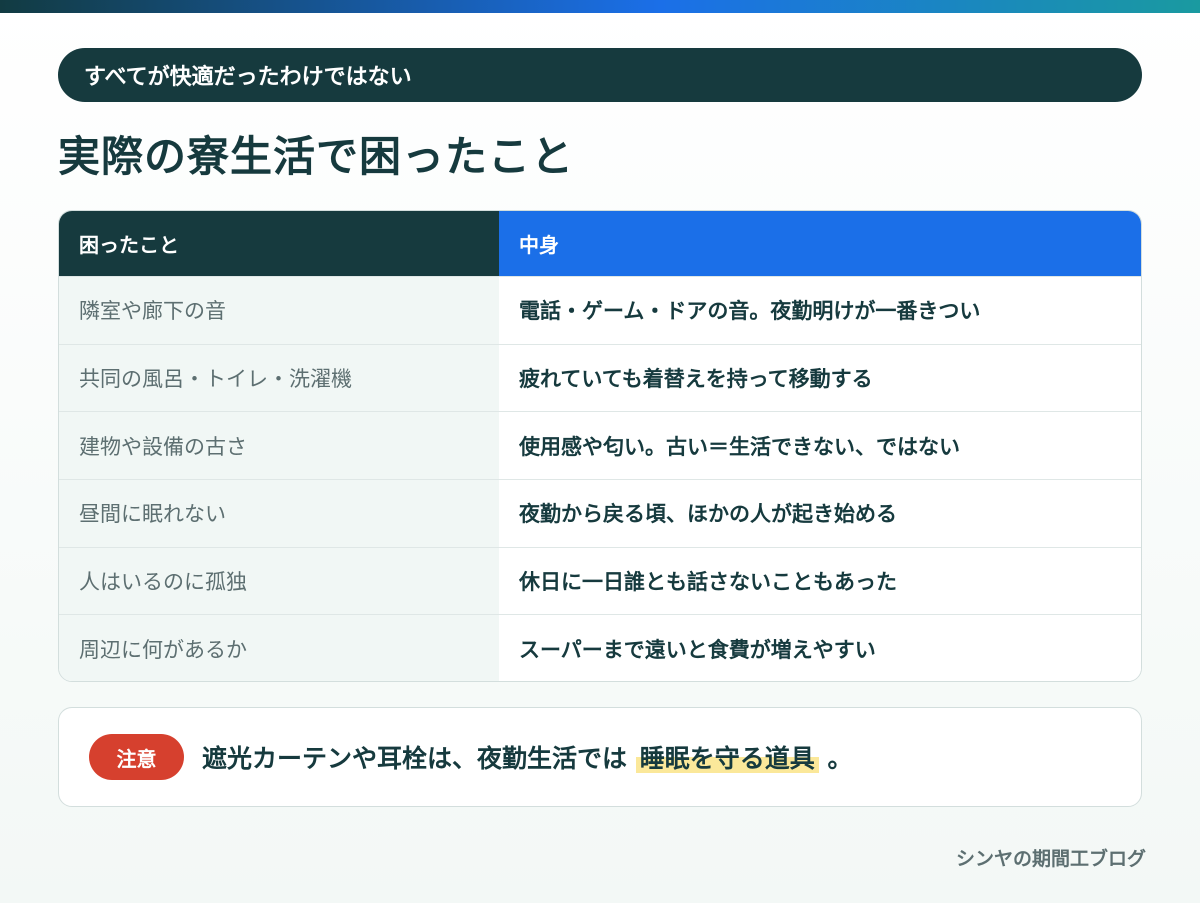 The width and height of the screenshot is (1200, 903). Describe the element at coordinates (279, 581) in the screenshot. I see `table-cell-problem: 人はいるのに孤独` at that location.